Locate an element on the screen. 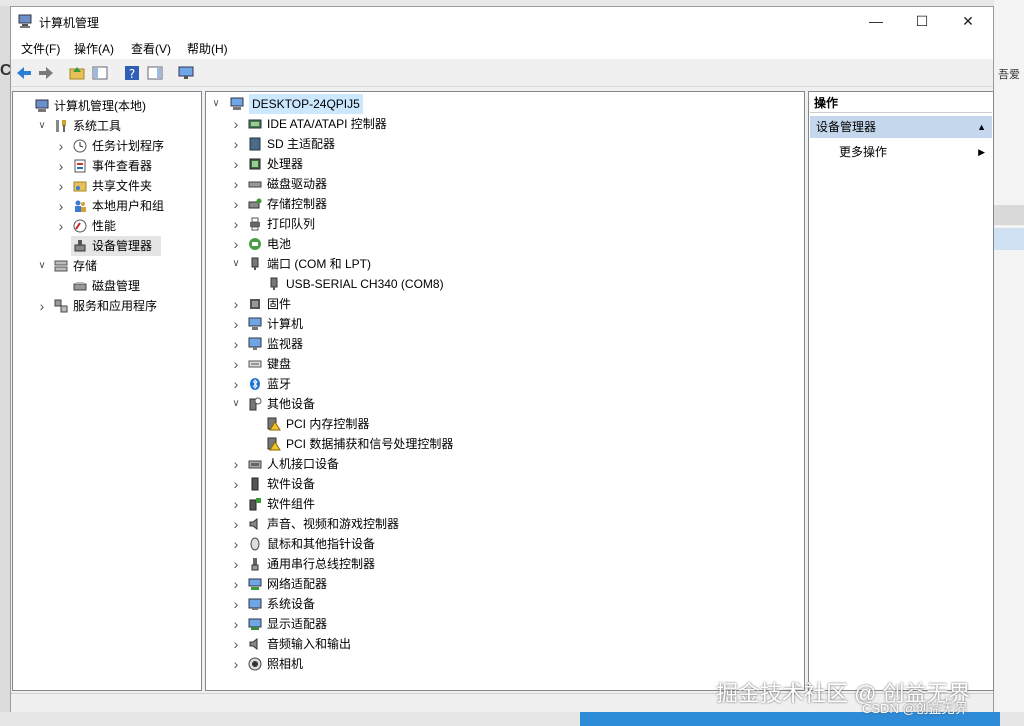 Image resolution: width=1024 pixels, height=726 pixels. device-item-row: › 固件 is located at coordinates (260, 304).